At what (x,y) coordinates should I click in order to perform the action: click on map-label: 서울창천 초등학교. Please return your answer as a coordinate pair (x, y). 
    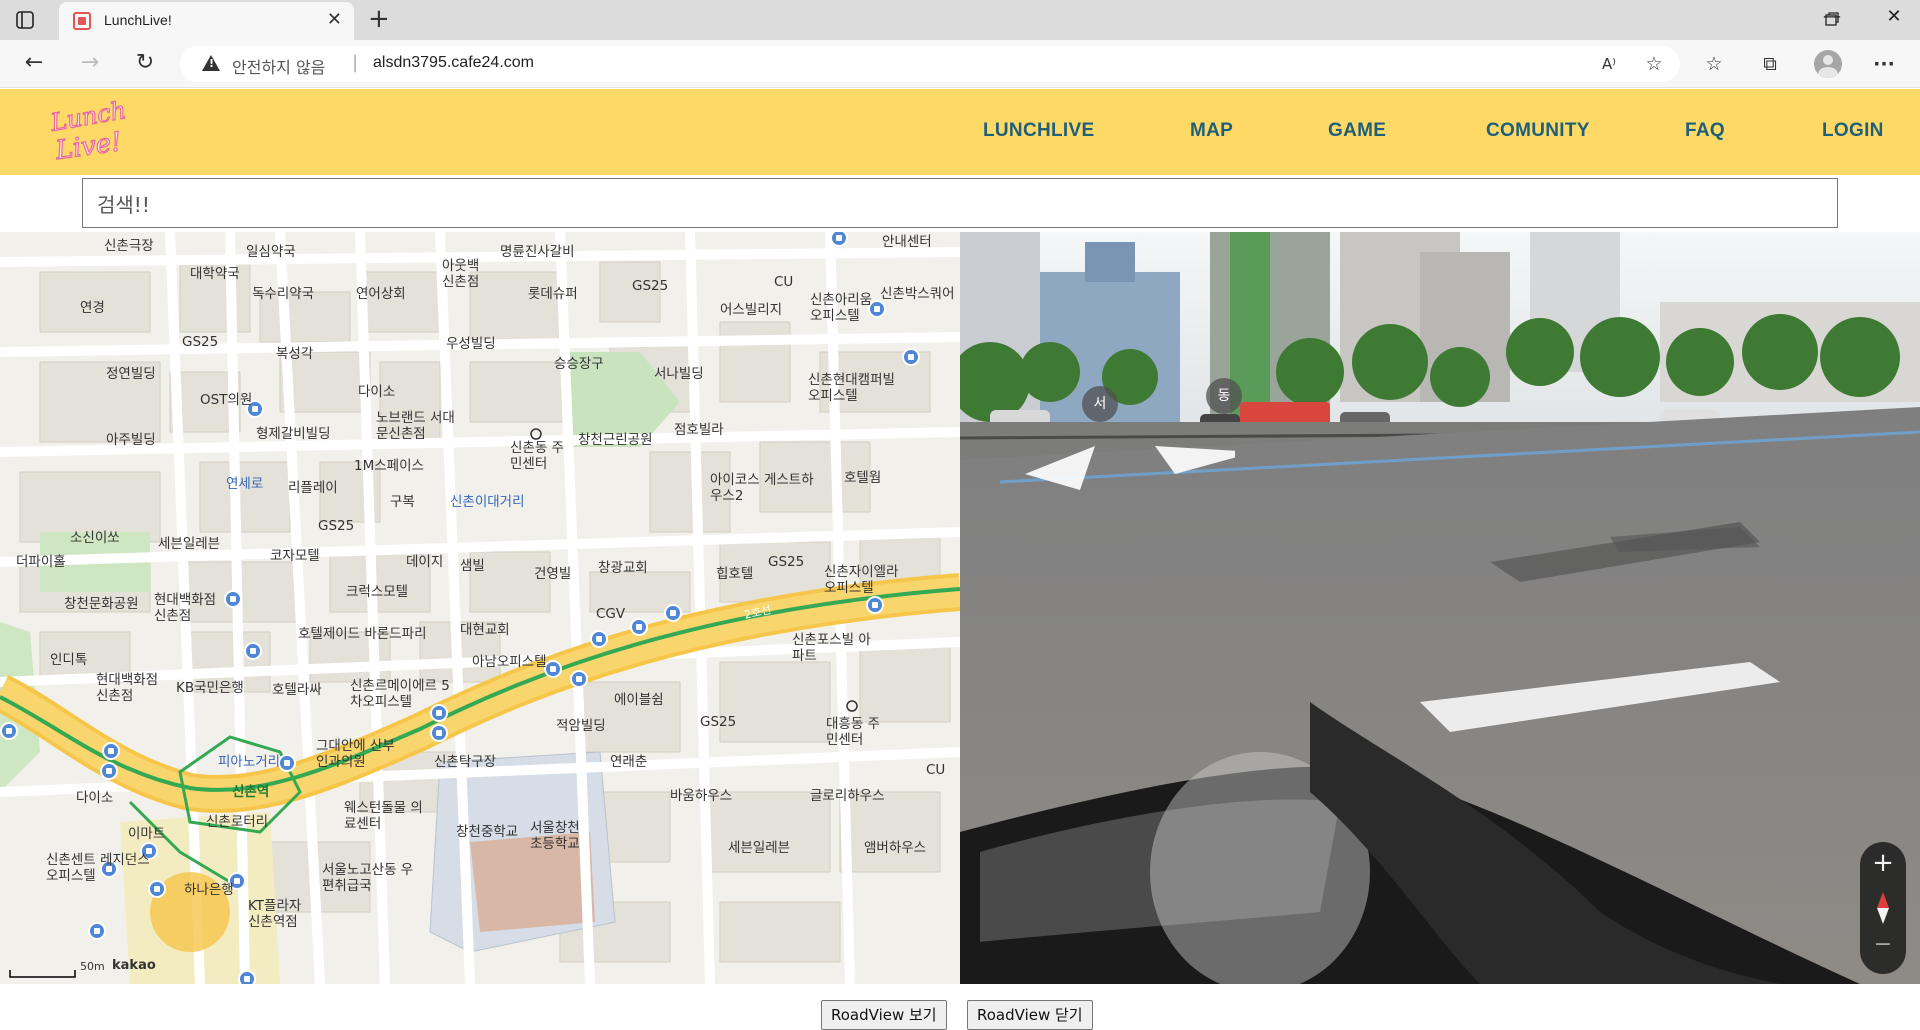
    Looking at the image, I should click on (555, 836).